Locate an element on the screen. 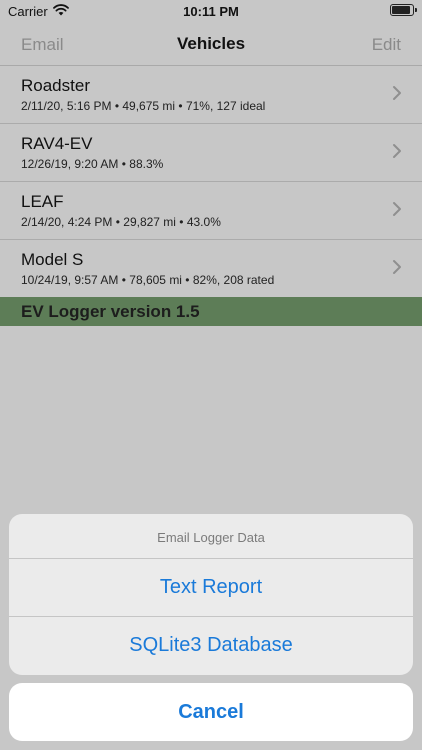  vehicle-detail: 2/14/20, 4:24 PM • 29,827 mi • 43.0% is located at coordinates (121, 222).